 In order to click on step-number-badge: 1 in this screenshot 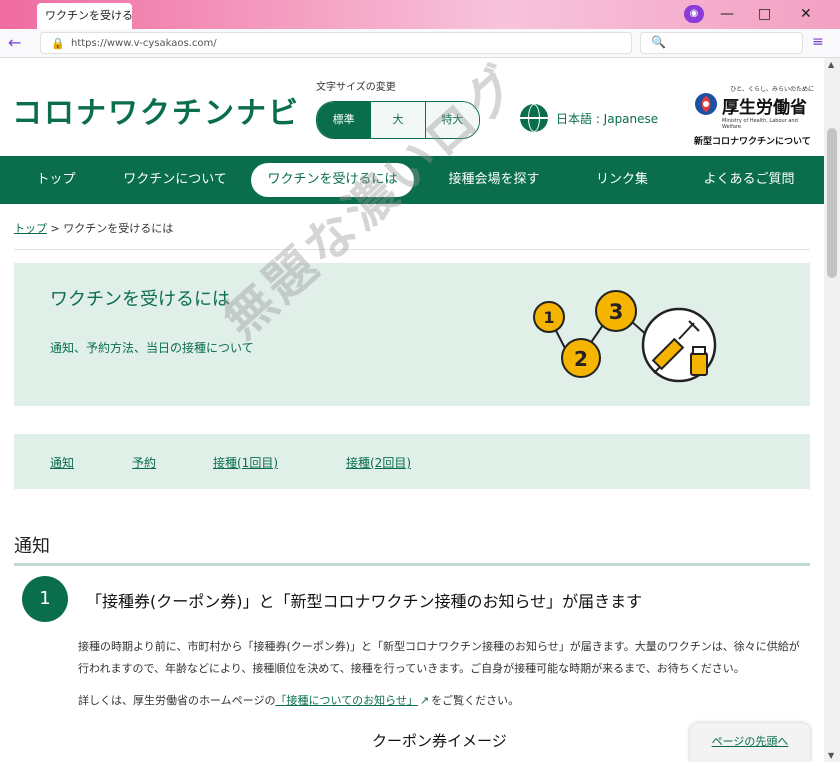, I will do `click(45, 599)`.